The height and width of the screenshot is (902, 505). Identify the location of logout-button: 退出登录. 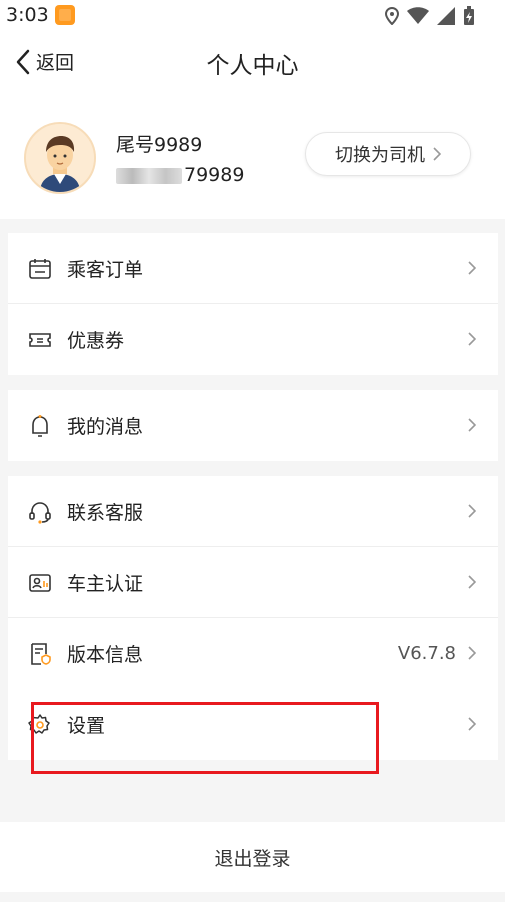
(252, 857).